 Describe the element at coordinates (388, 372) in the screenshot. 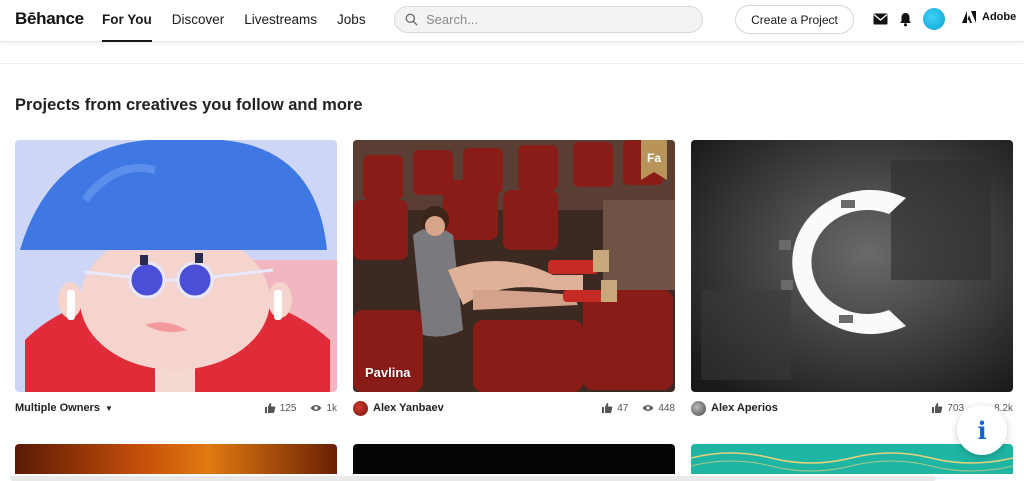

I see `project-title: Pavlina` at that location.